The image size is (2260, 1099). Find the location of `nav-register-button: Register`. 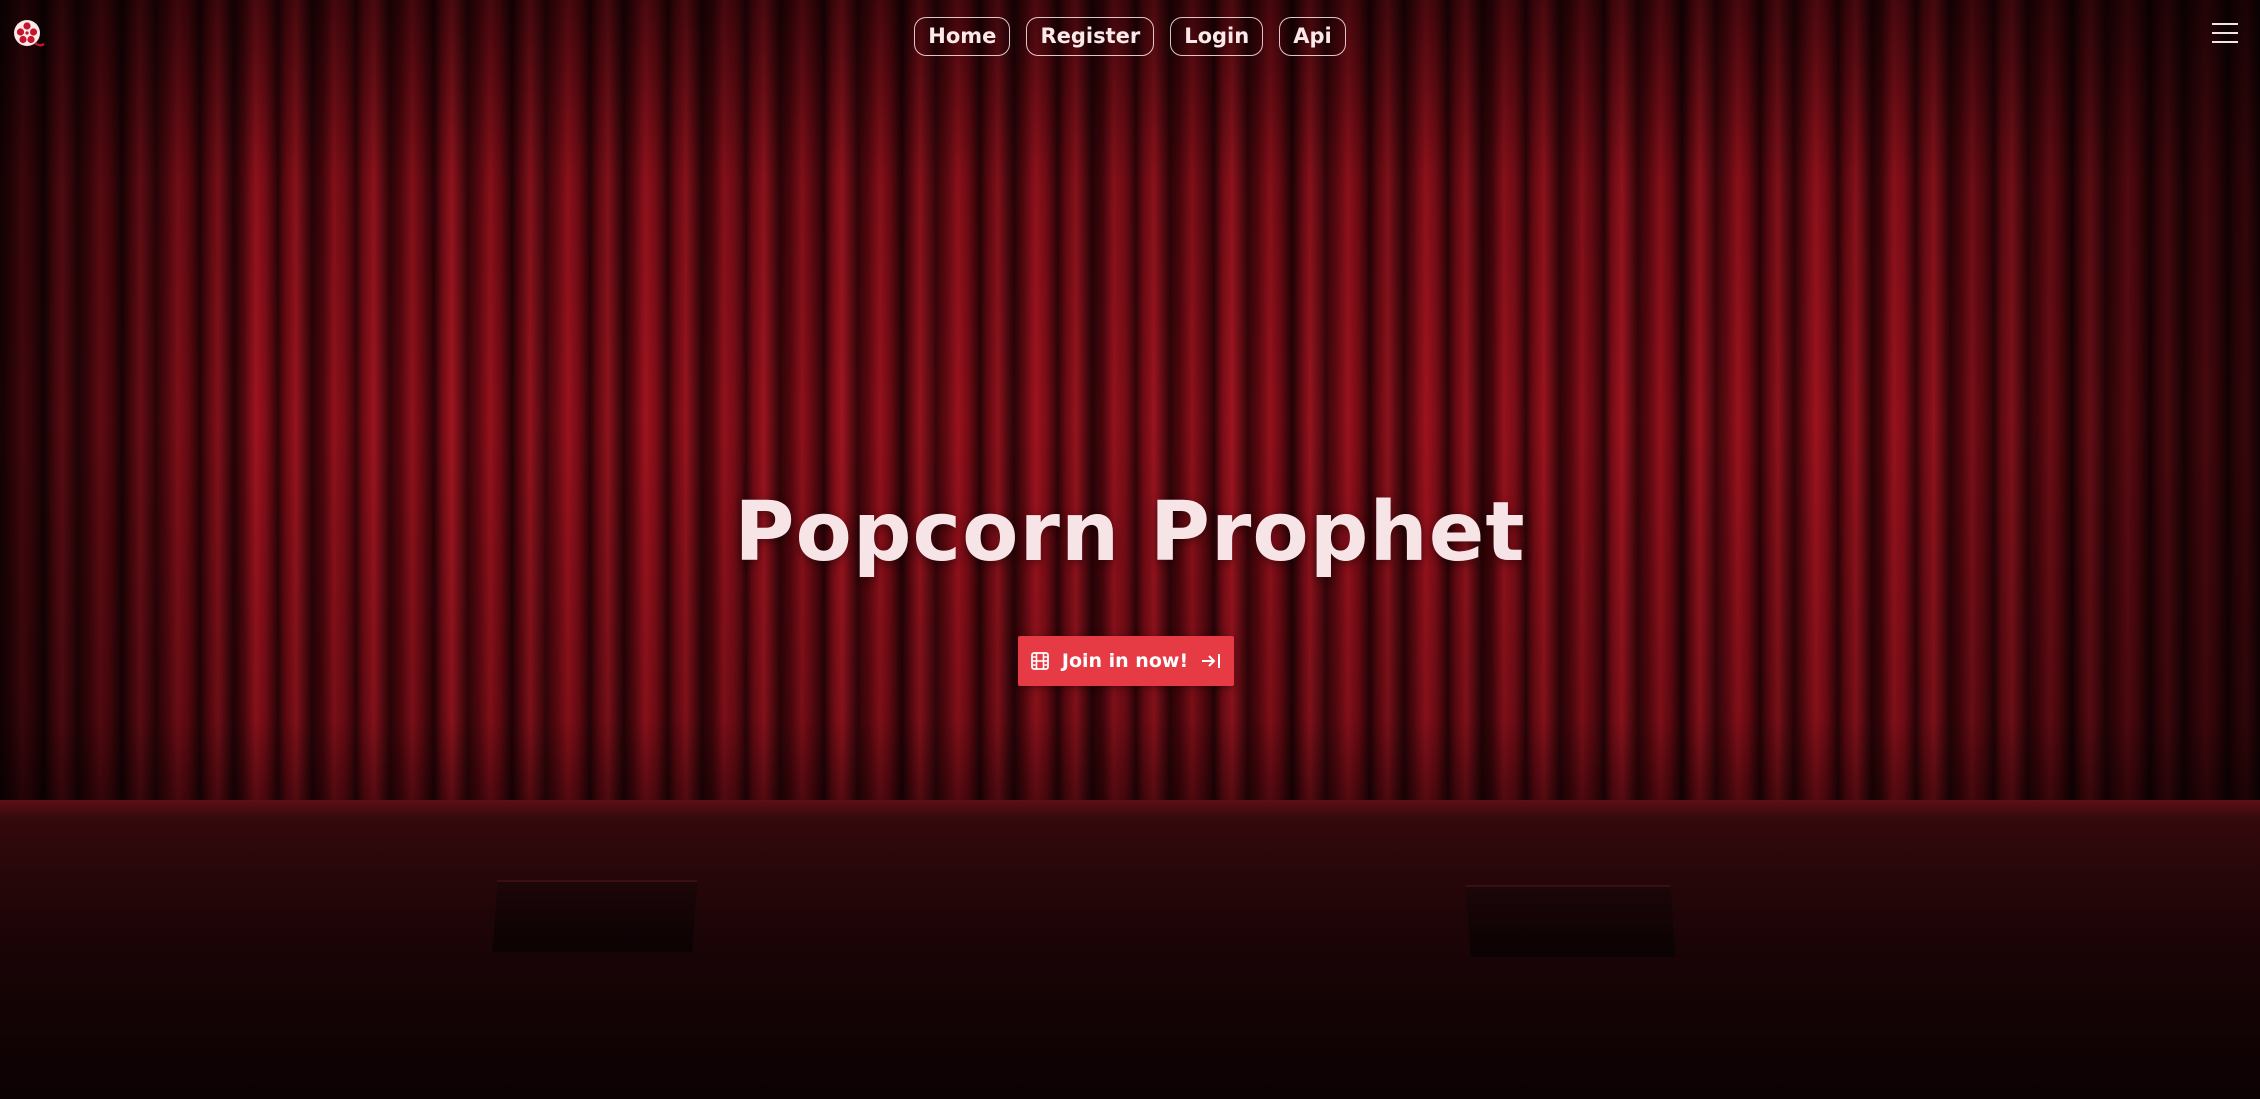

nav-register-button: Register is located at coordinates (1090, 36).